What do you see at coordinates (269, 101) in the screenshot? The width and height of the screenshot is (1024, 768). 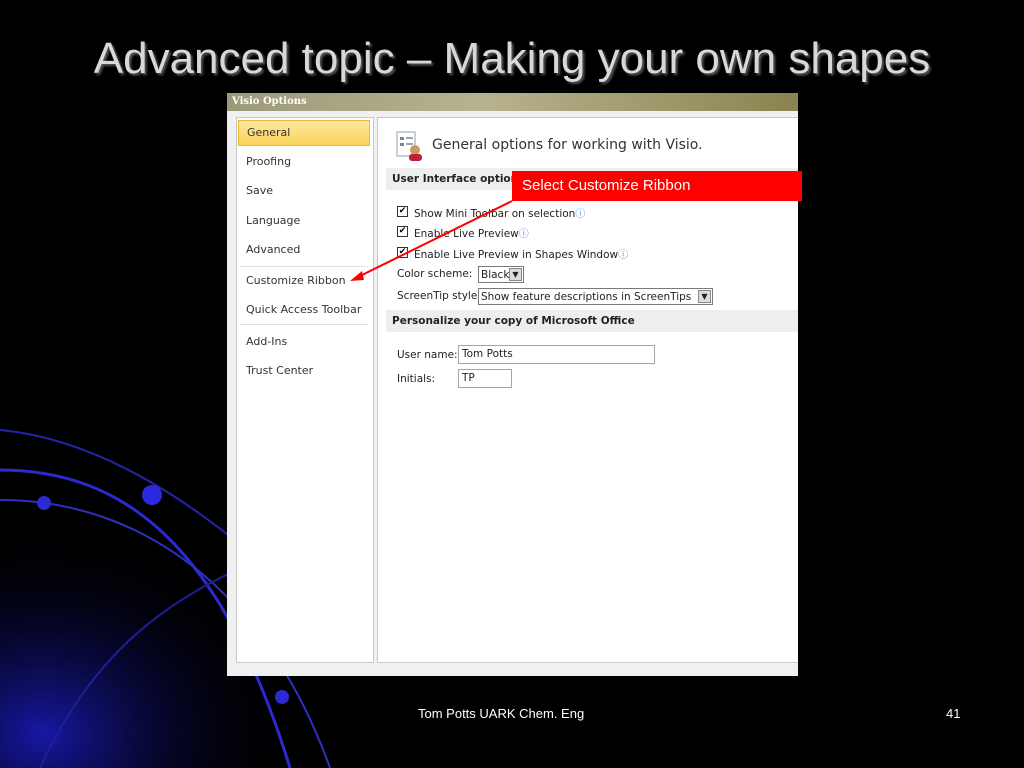 I see `dialog-title: Visio Options` at bounding box center [269, 101].